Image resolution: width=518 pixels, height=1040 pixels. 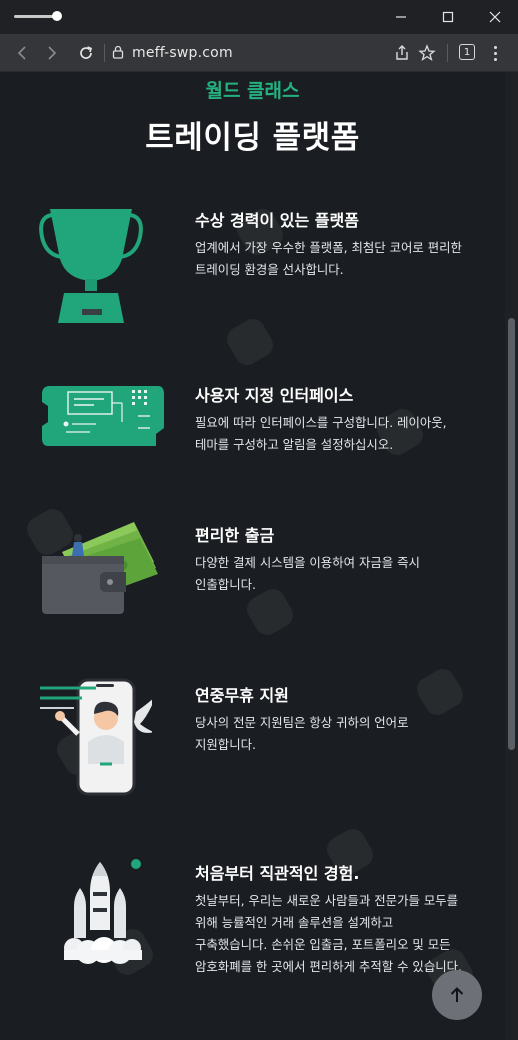 I want to click on reload-icon, so click(x=86, y=53).